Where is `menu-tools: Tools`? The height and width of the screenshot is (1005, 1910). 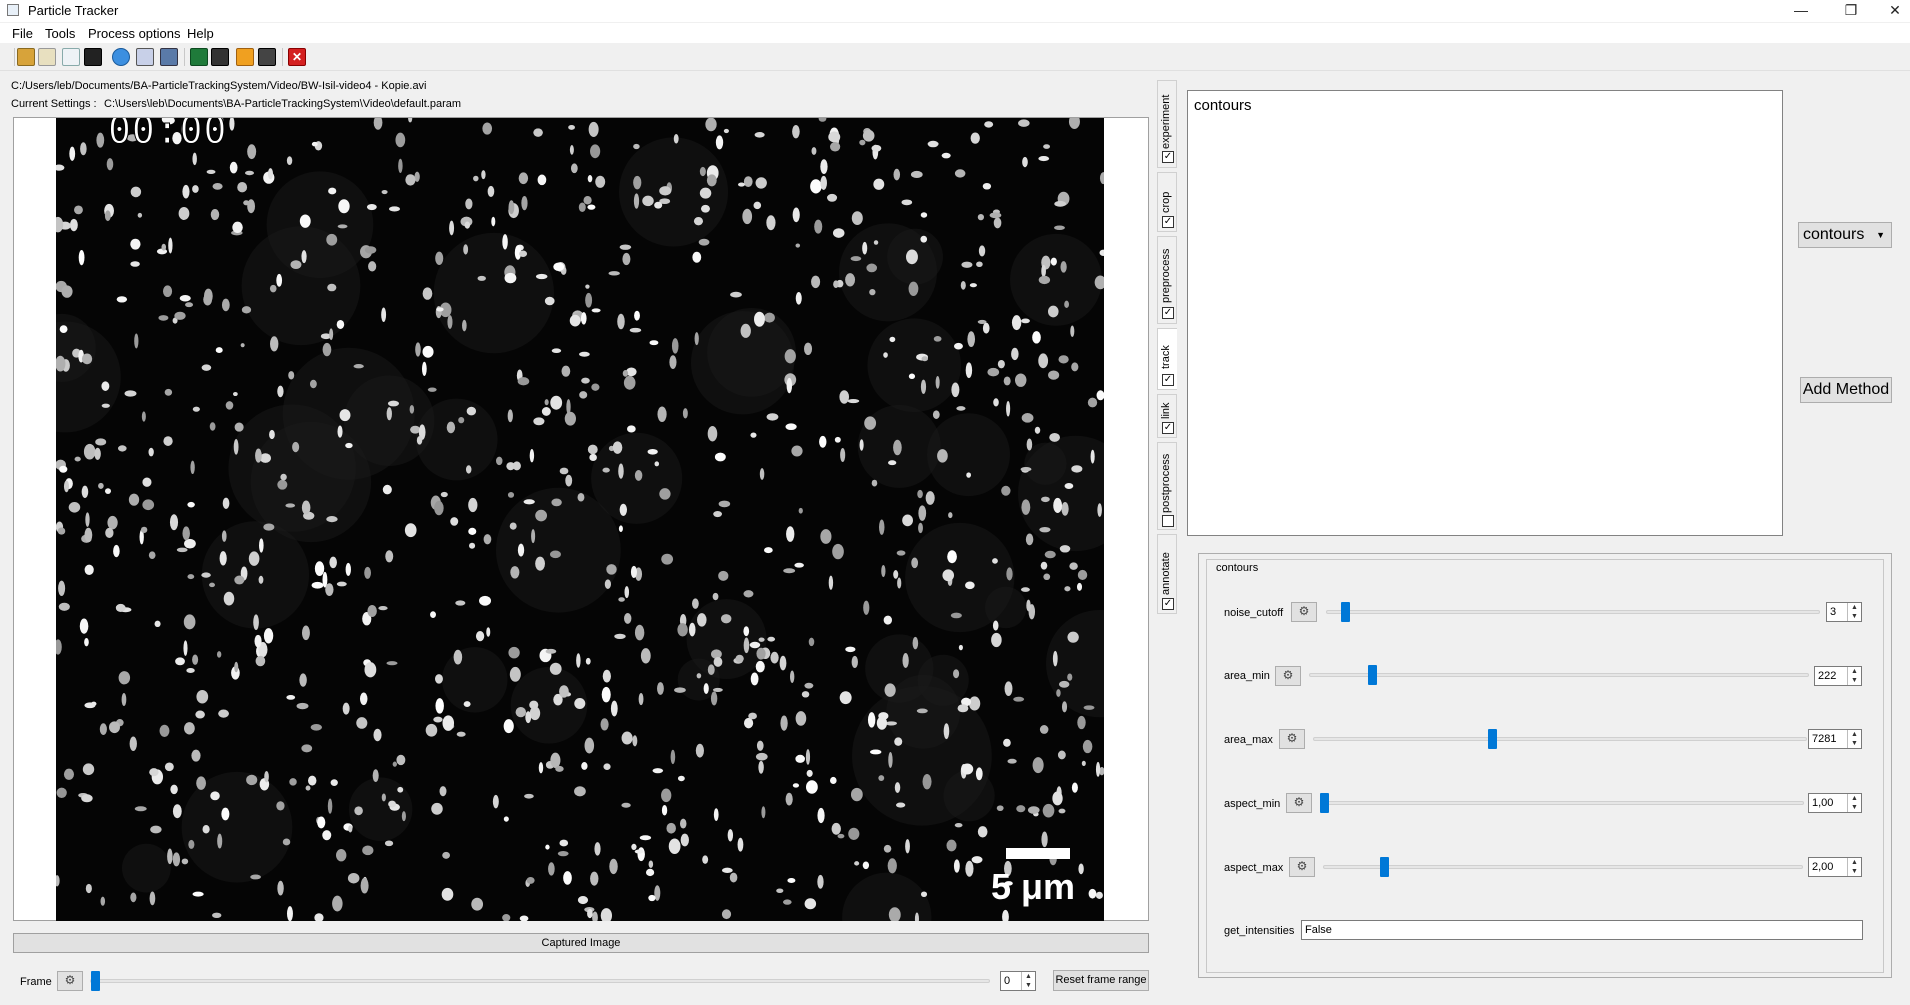
menu-tools: Tools is located at coordinates (60, 33).